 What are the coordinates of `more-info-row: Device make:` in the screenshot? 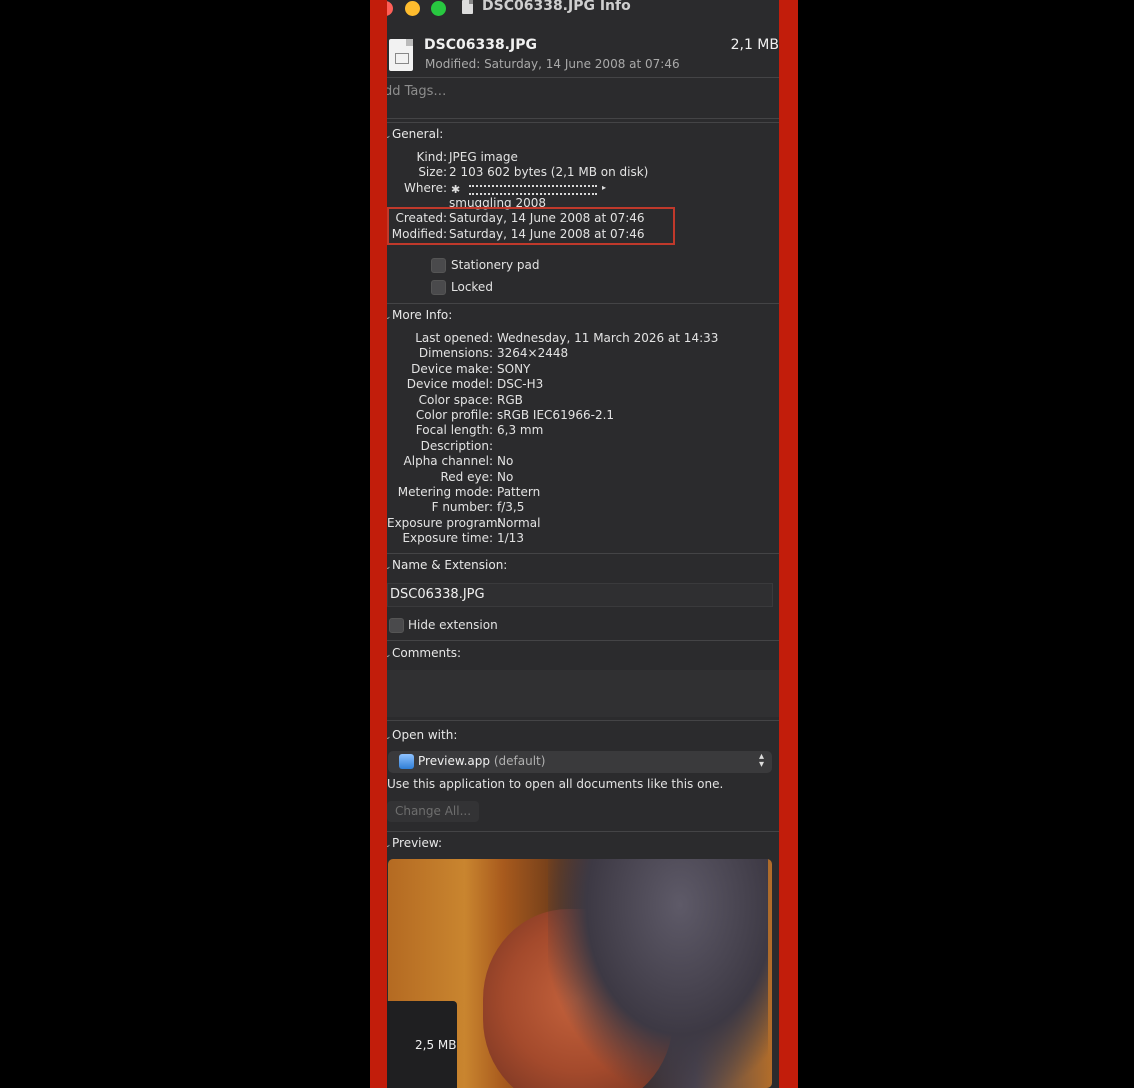 It's located at (440, 369).